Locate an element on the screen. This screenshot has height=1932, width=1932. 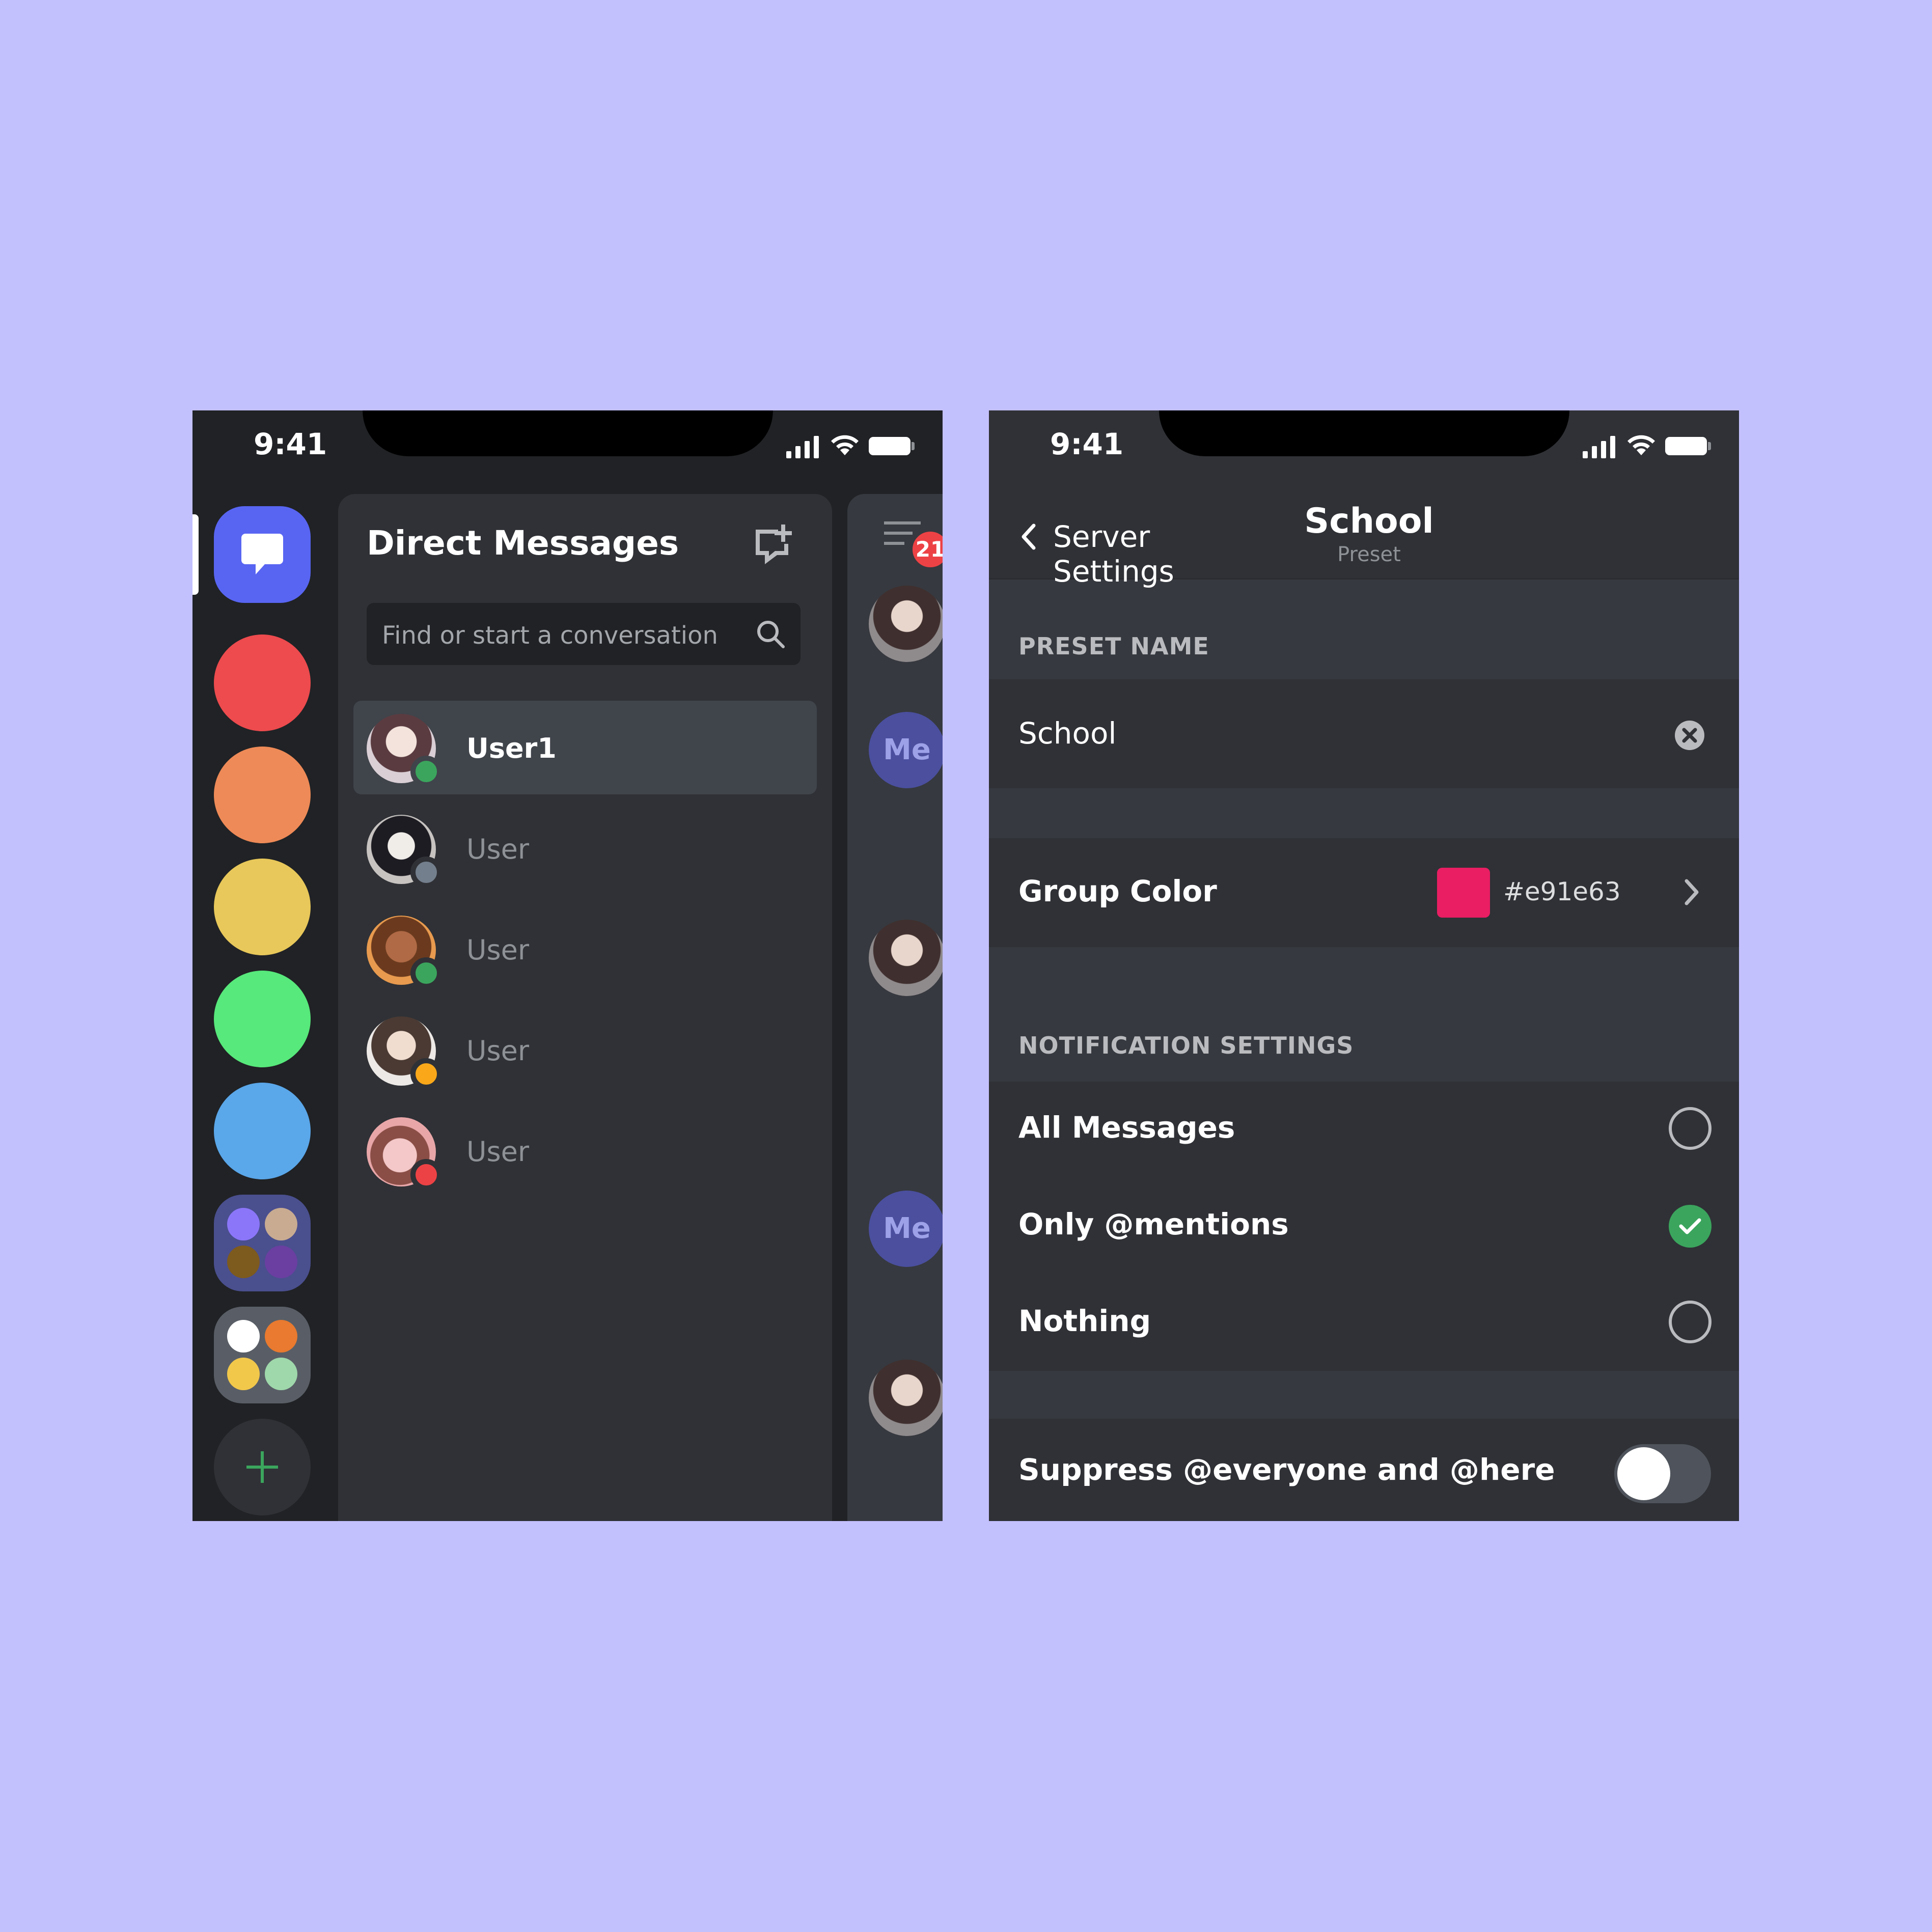
preset-name-field: School is located at coordinates (1364, 733).